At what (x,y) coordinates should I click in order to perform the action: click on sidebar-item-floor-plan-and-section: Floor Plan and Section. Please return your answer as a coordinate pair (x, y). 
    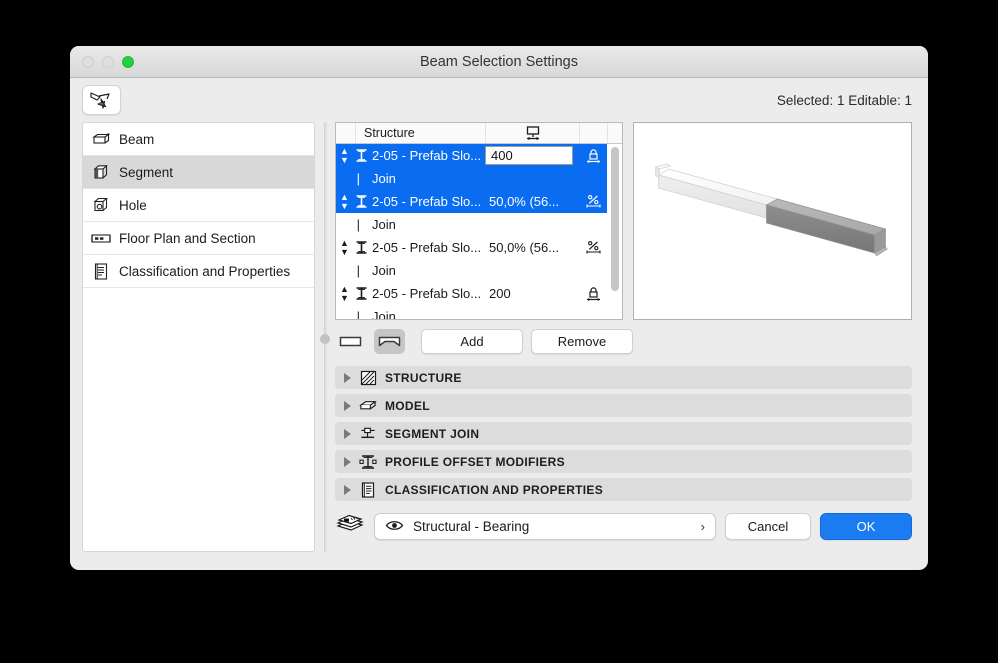
    Looking at the image, I should click on (198, 238).